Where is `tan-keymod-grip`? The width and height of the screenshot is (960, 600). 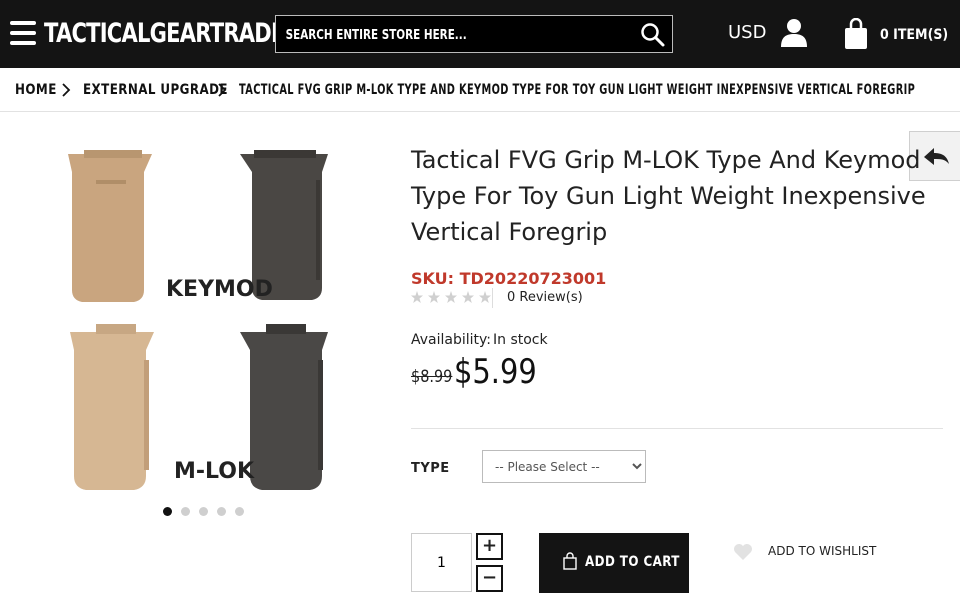
tan-keymod-grip is located at coordinates (110, 226).